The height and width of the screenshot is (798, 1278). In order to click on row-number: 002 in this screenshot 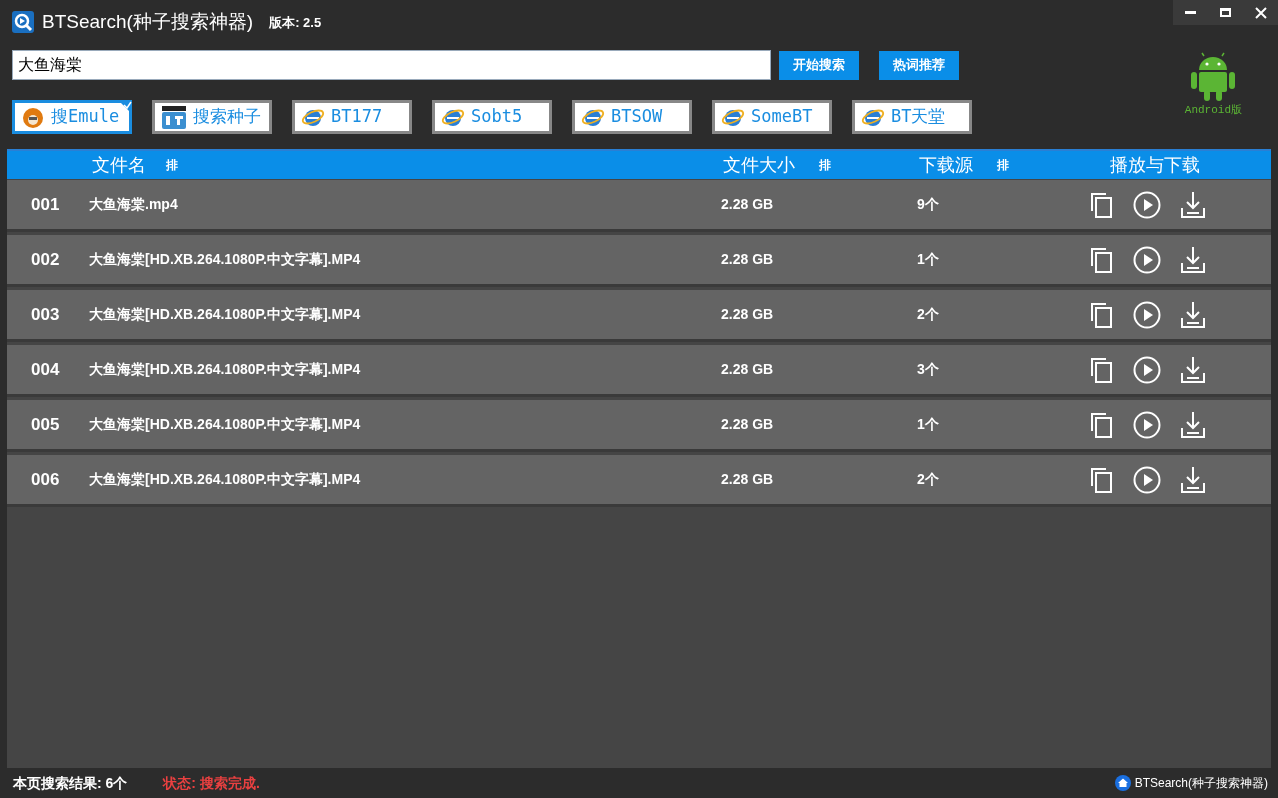, I will do `click(45, 259)`.